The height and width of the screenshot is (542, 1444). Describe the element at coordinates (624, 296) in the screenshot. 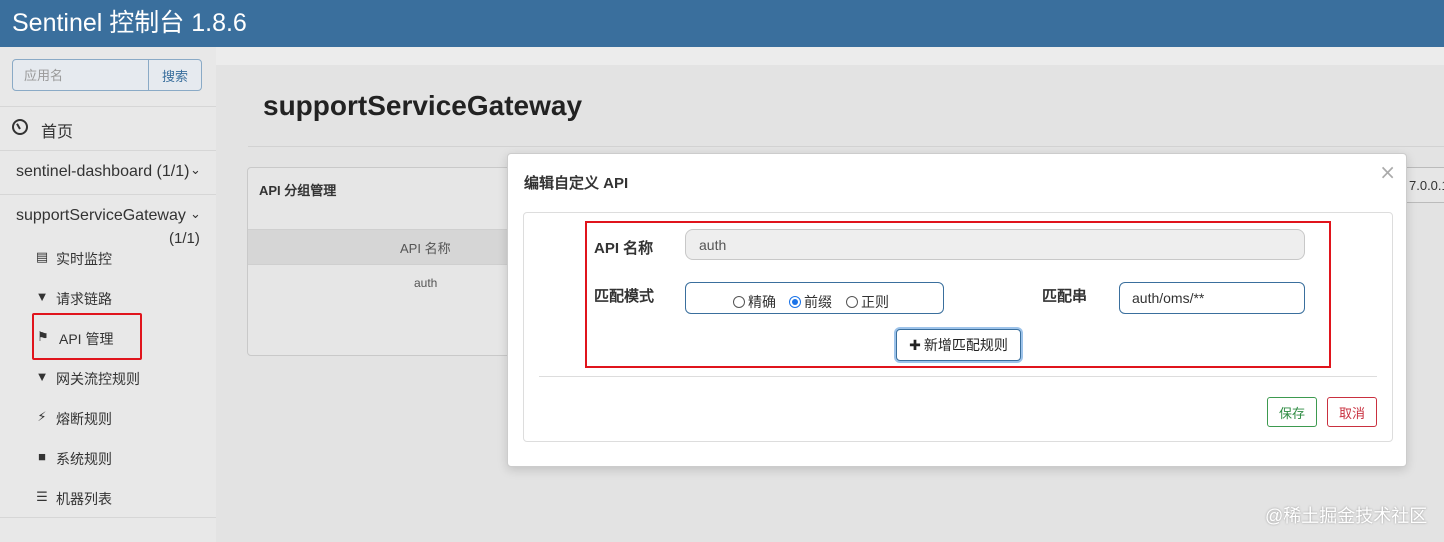

I see `match-mode-label: 匹配模式` at that location.